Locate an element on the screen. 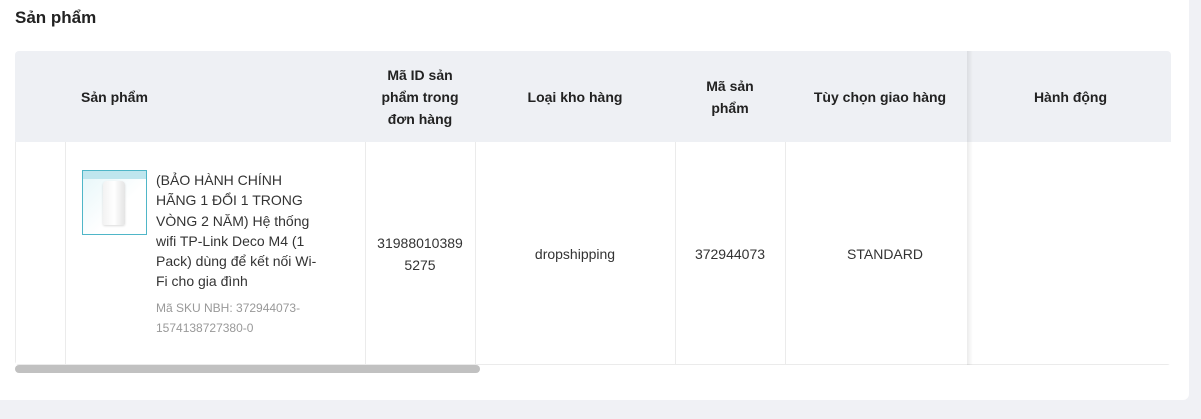 Image resolution: width=1201 pixels, height=419 pixels. fixed-column-shadow is located at coordinates (970, 208).